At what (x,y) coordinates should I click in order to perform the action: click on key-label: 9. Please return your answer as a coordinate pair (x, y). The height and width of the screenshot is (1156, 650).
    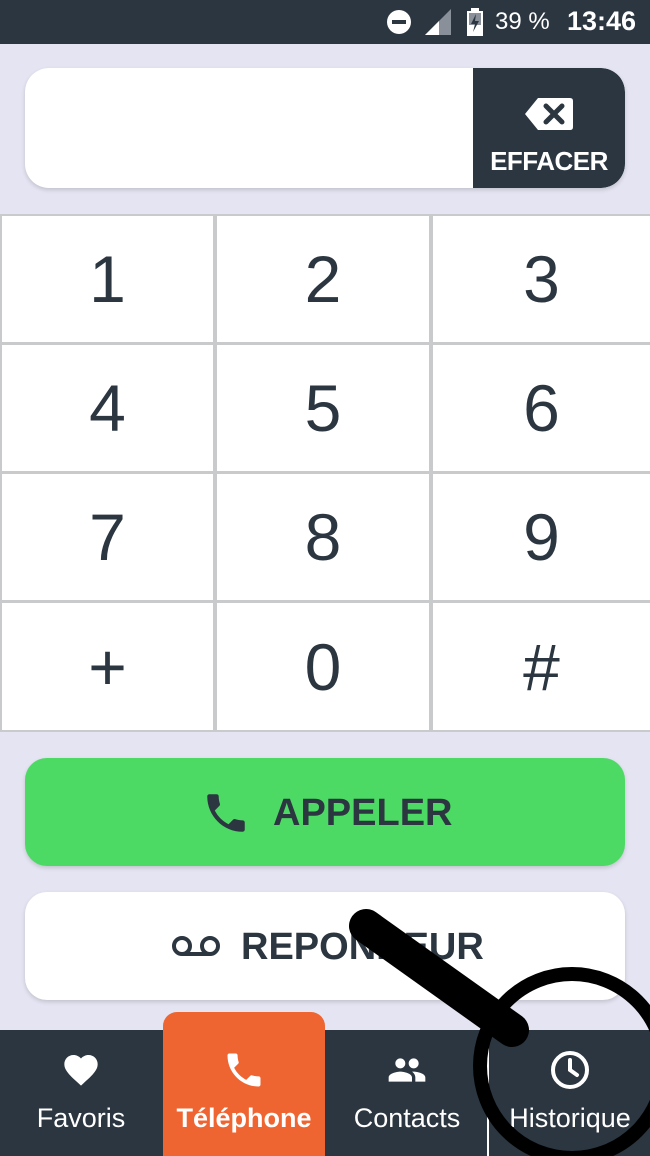
    Looking at the image, I should click on (541, 537).